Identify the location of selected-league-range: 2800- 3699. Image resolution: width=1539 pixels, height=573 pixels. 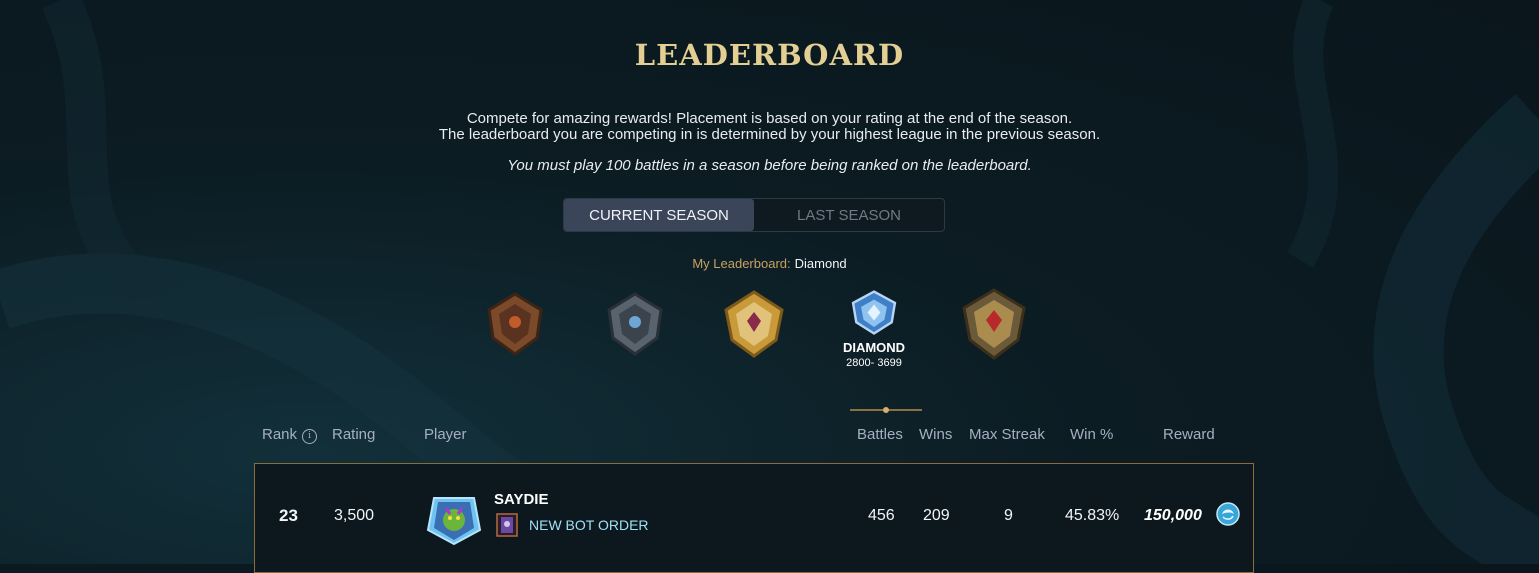
(874, 363).